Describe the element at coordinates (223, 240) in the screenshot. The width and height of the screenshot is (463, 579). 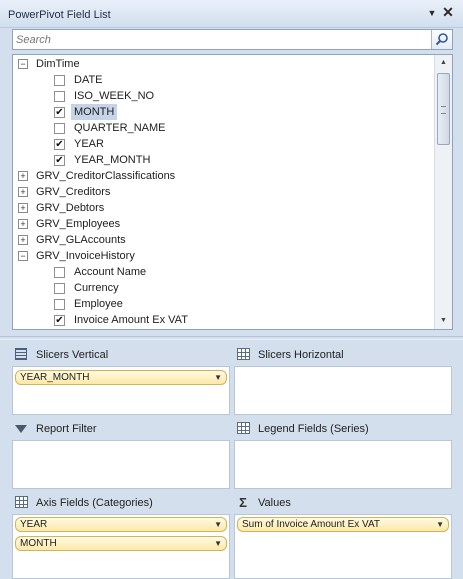
I see `table-node: + GRV_GLAccounts` at that location.